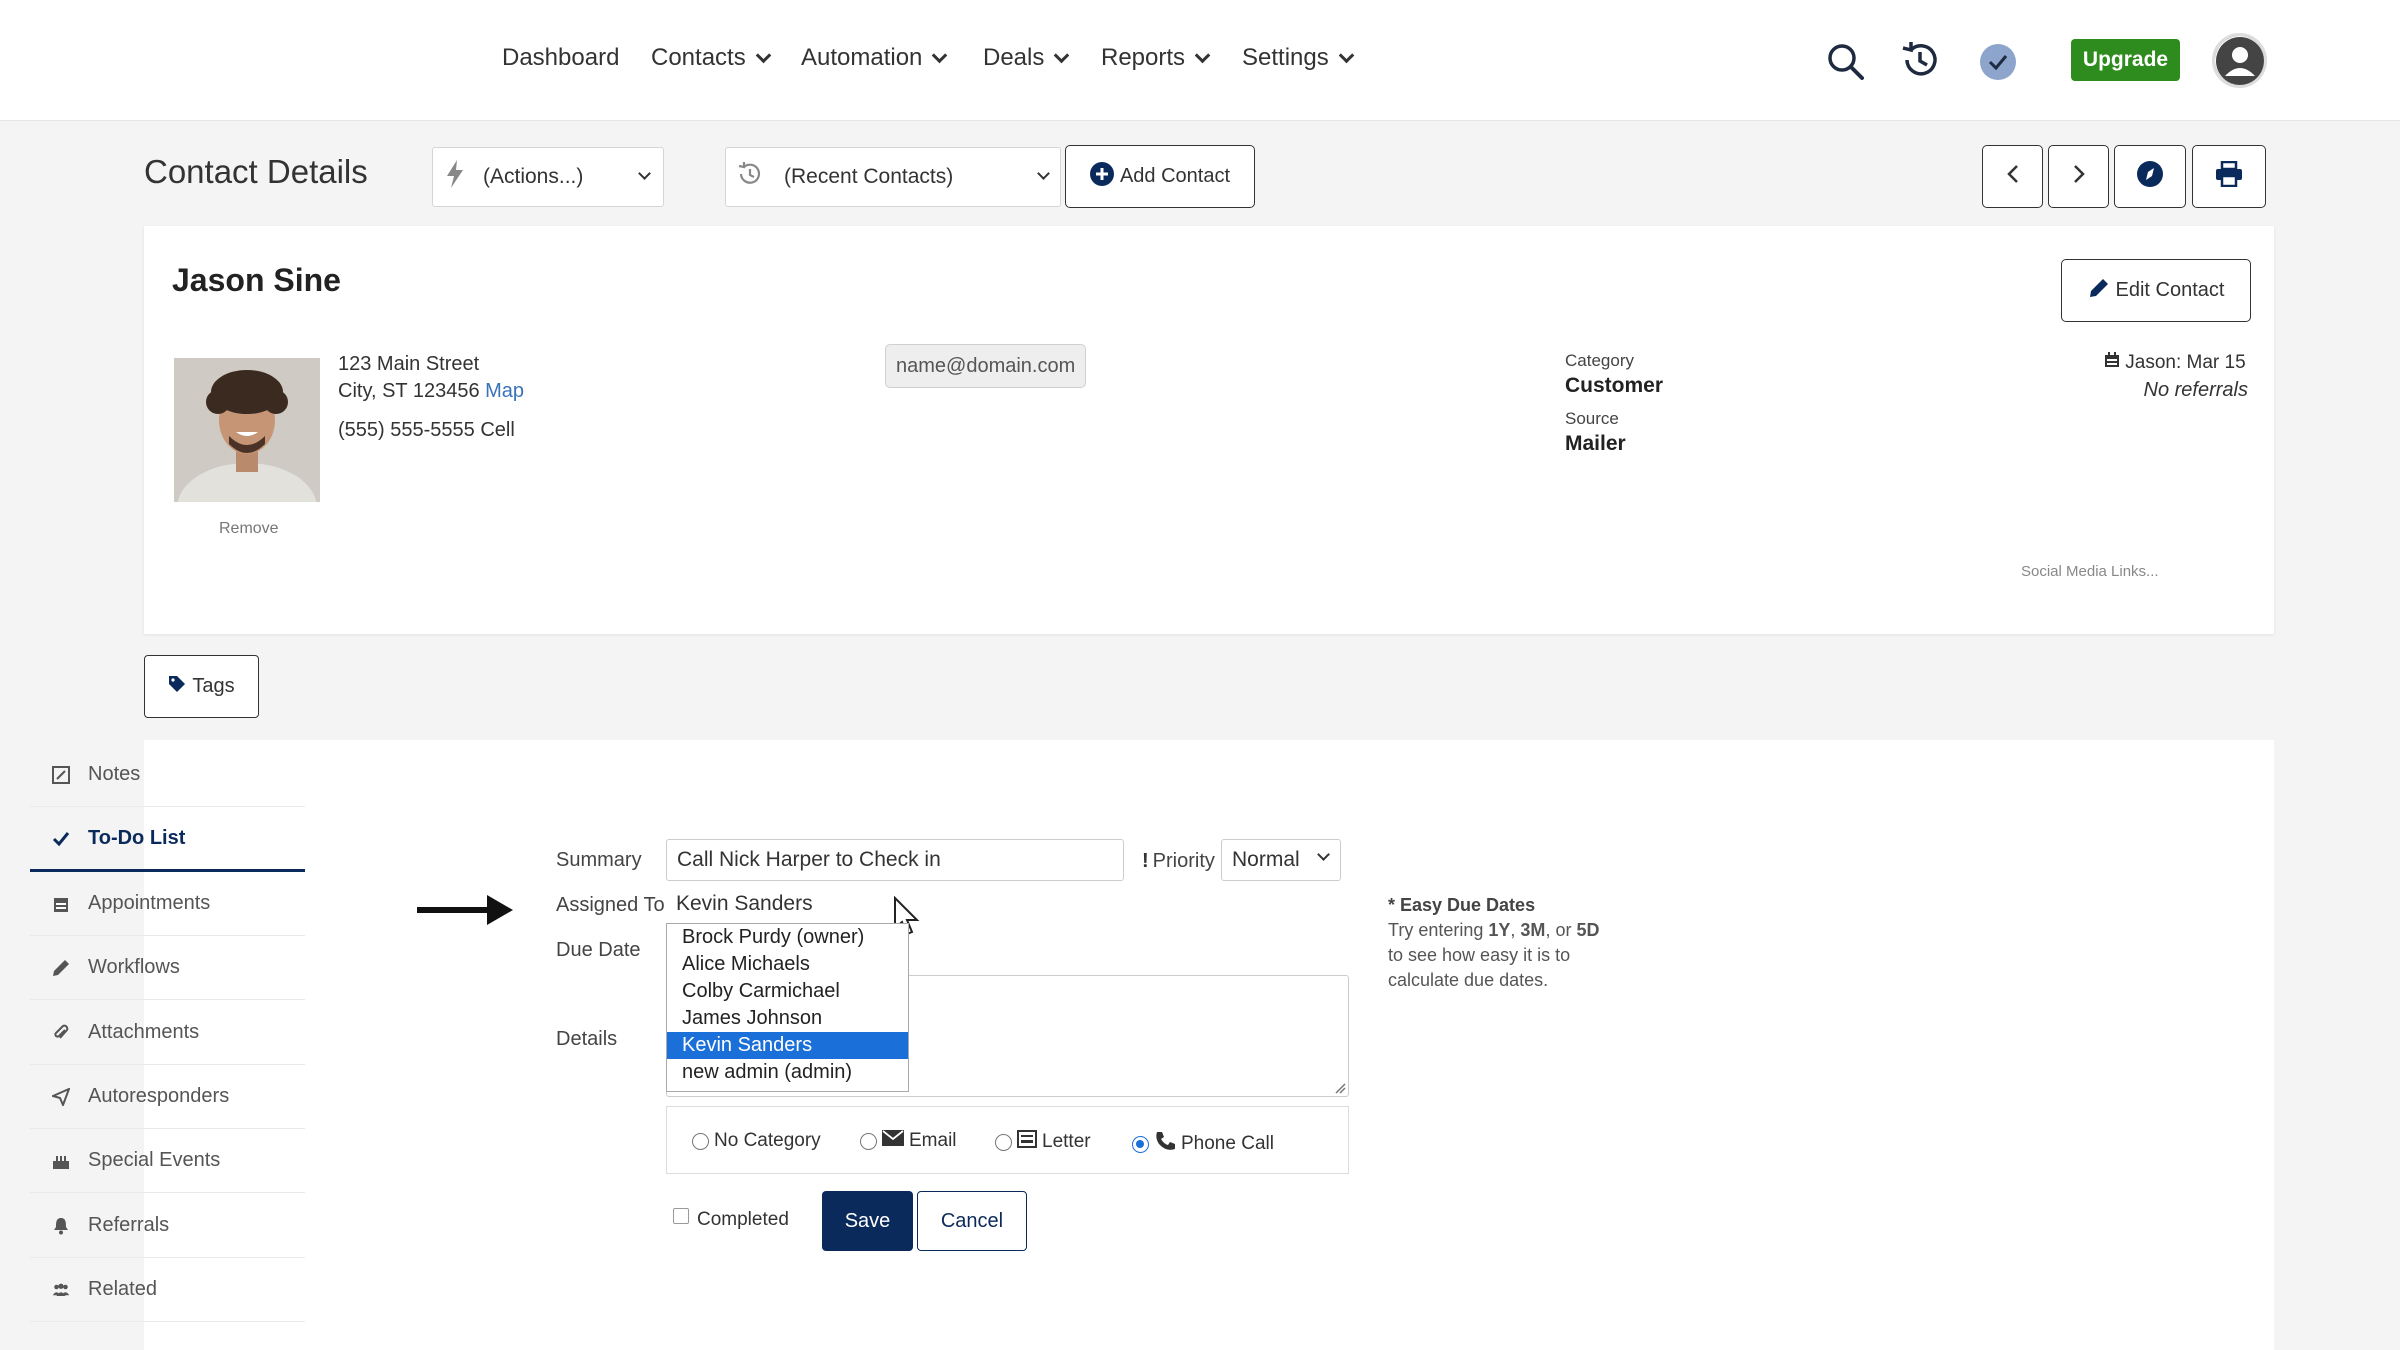 This screenshot has height=1350, width=2400. I want to click on check-icon, so click(61, 839).